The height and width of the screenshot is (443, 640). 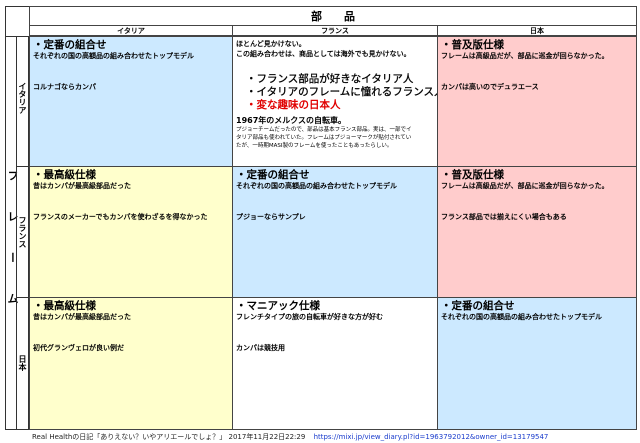 What do you see at coordinates (22, 363) in the screenshot?
I see `row-label-japan: 日本` at bounding box center [22, 363].